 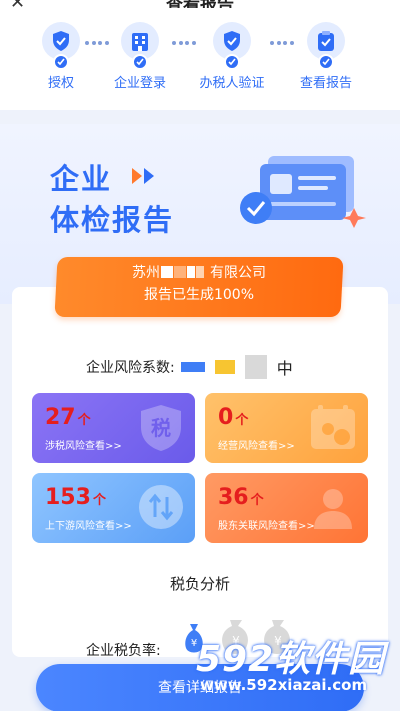 I want to click on step-taxpayer-verify: 办税人验证, so click(x=232, y=56).